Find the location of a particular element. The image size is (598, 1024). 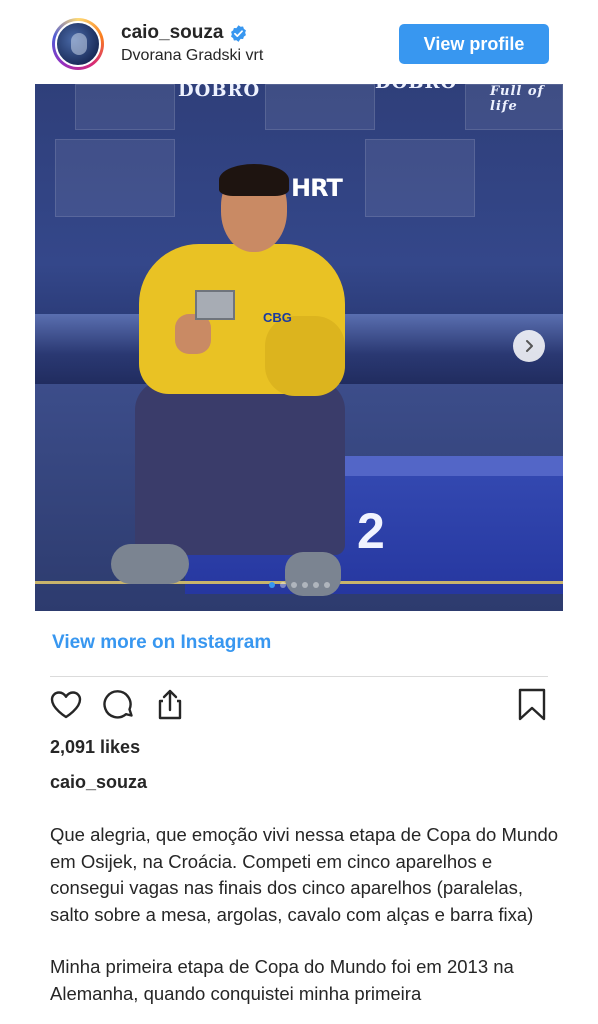

avatar is located at coordinates (78, 44).